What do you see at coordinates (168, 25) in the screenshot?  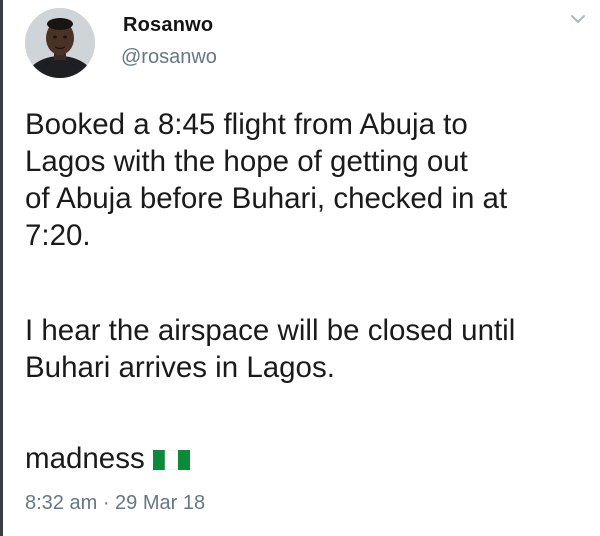 I see `display-name: Rosanwo` at bounding box center [168, 25].